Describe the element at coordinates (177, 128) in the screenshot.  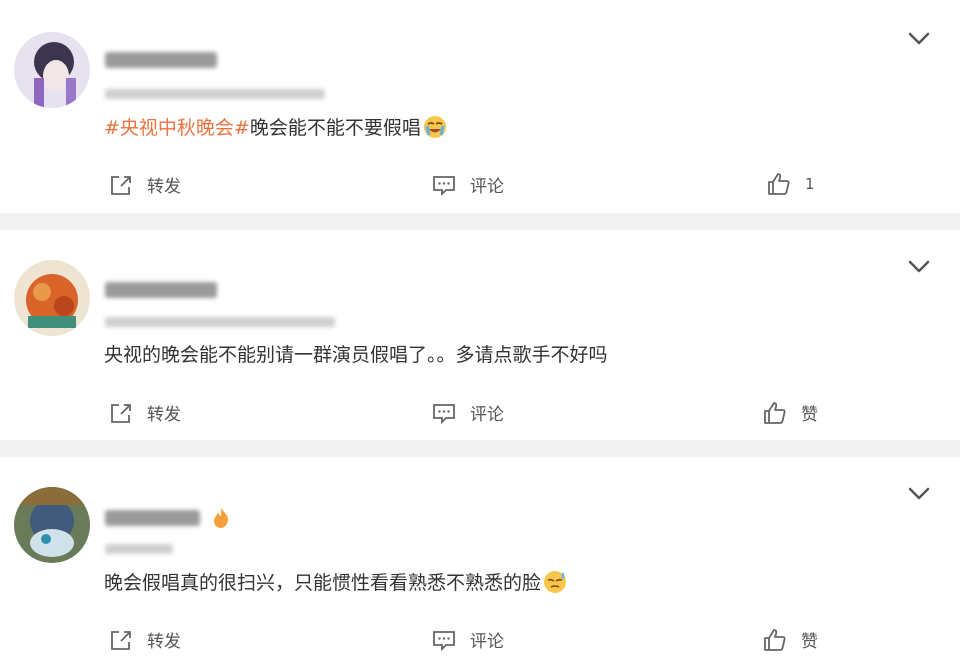
I see `topic-link: #央视中秋晚会#` at that location.